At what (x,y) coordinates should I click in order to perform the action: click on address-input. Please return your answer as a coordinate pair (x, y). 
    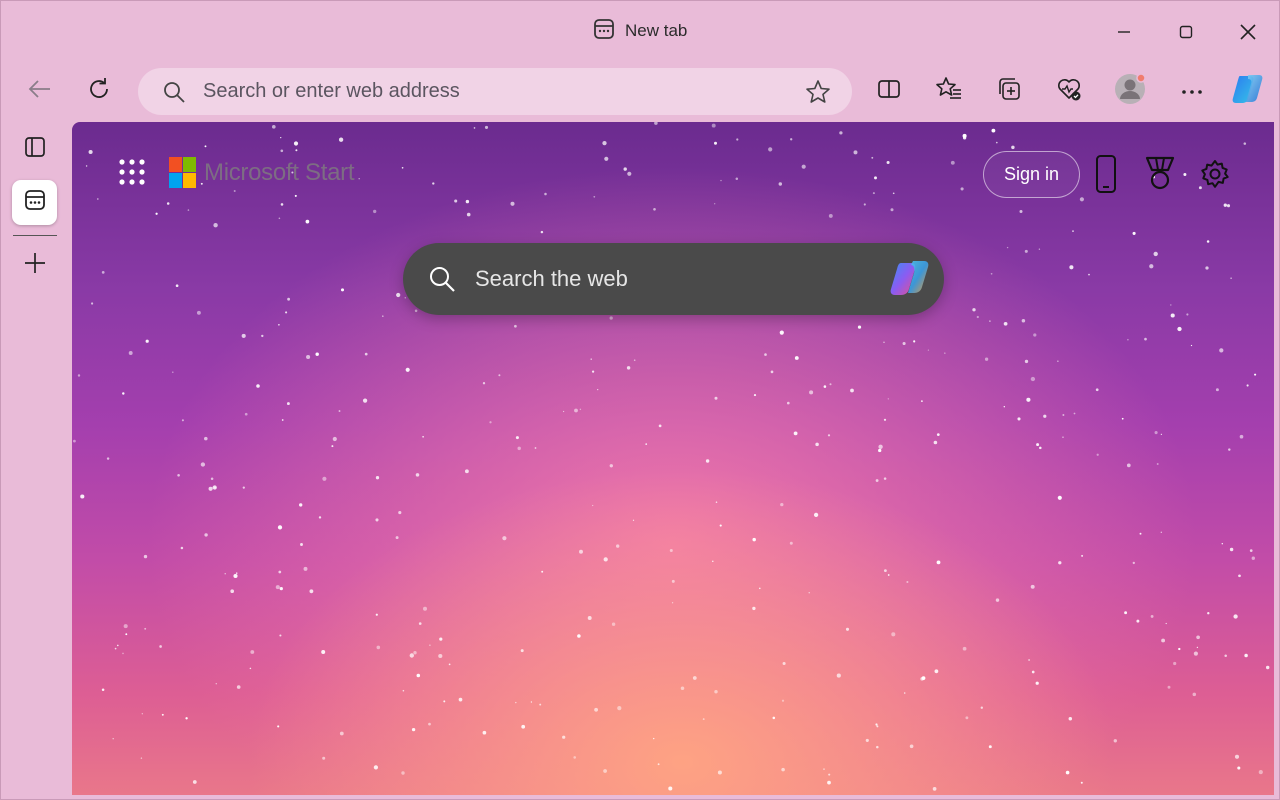
    Looking at the image, I should click on (493, 91).